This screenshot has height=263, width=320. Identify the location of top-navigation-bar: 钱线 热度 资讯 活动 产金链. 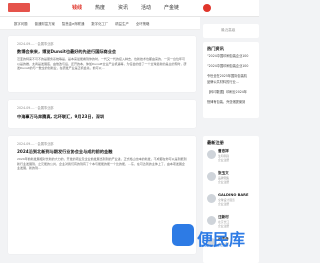
(129, 8).